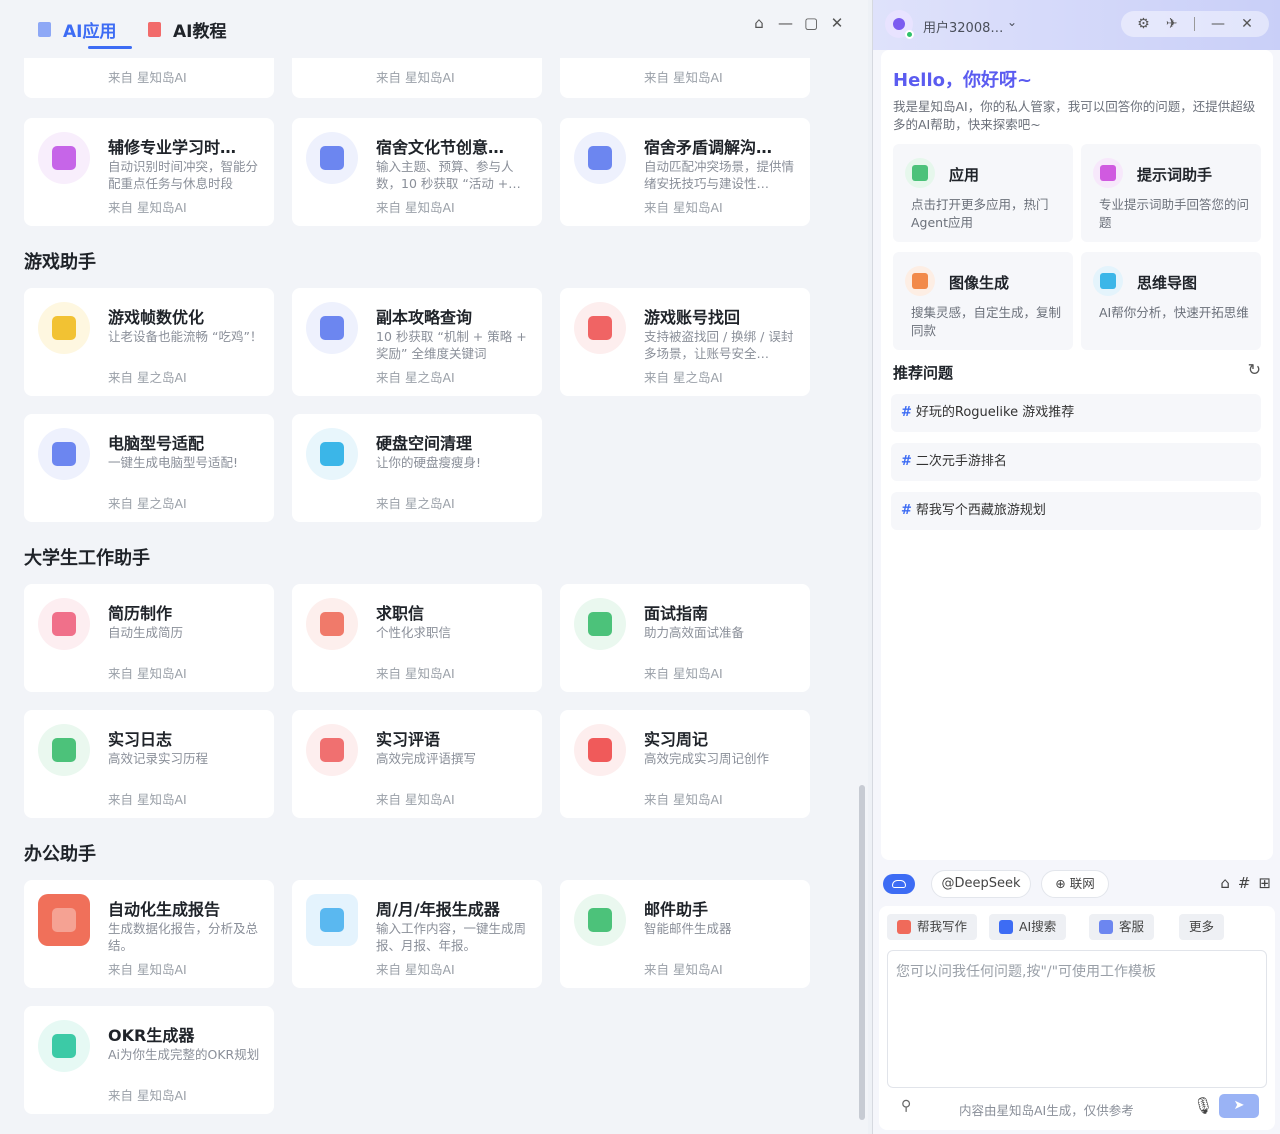 Image resolution: width=1280 pixels, height=1134 pixels. I want to click on basket-icon: ⌂, so click(1225, 883).